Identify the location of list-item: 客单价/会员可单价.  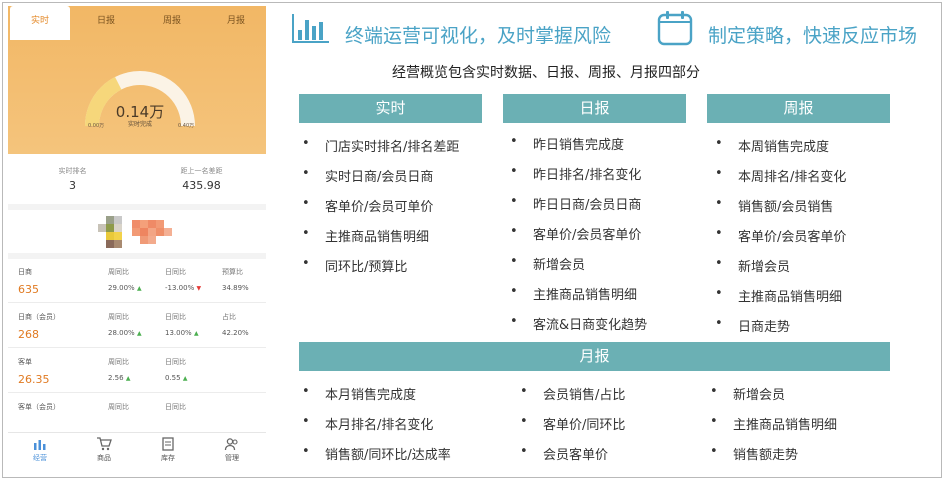
(367, 205).